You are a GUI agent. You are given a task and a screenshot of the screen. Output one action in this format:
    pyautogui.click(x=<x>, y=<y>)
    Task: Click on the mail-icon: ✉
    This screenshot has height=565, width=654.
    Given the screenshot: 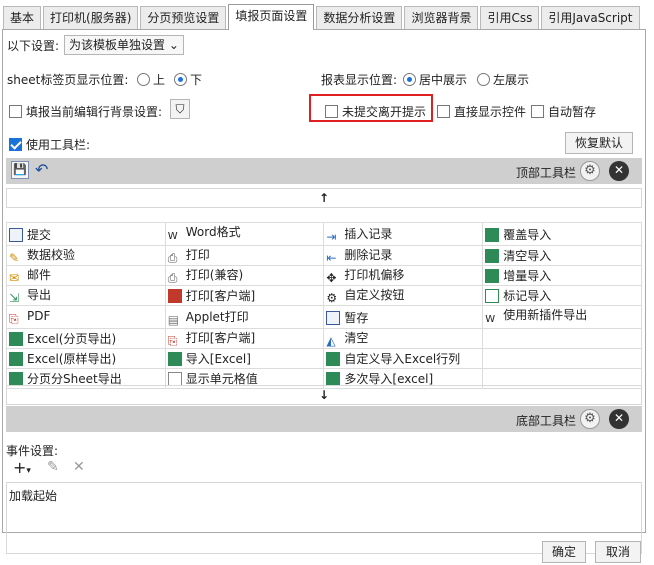 What is the action you would take?
    pyautogui.click(x=14, y=278)
    